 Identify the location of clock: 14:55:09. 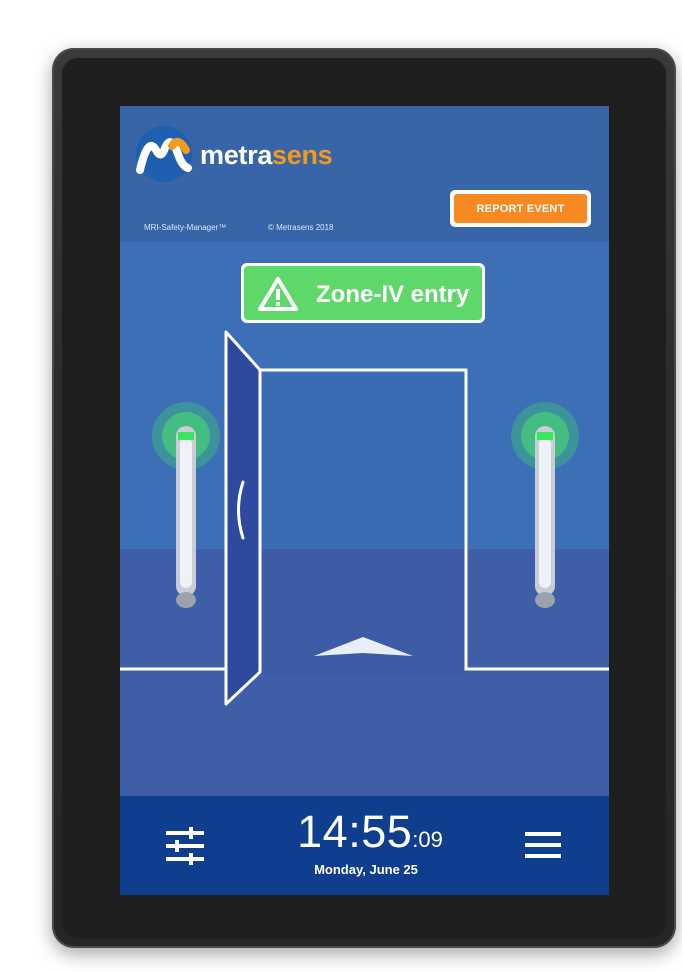
(370, 832).